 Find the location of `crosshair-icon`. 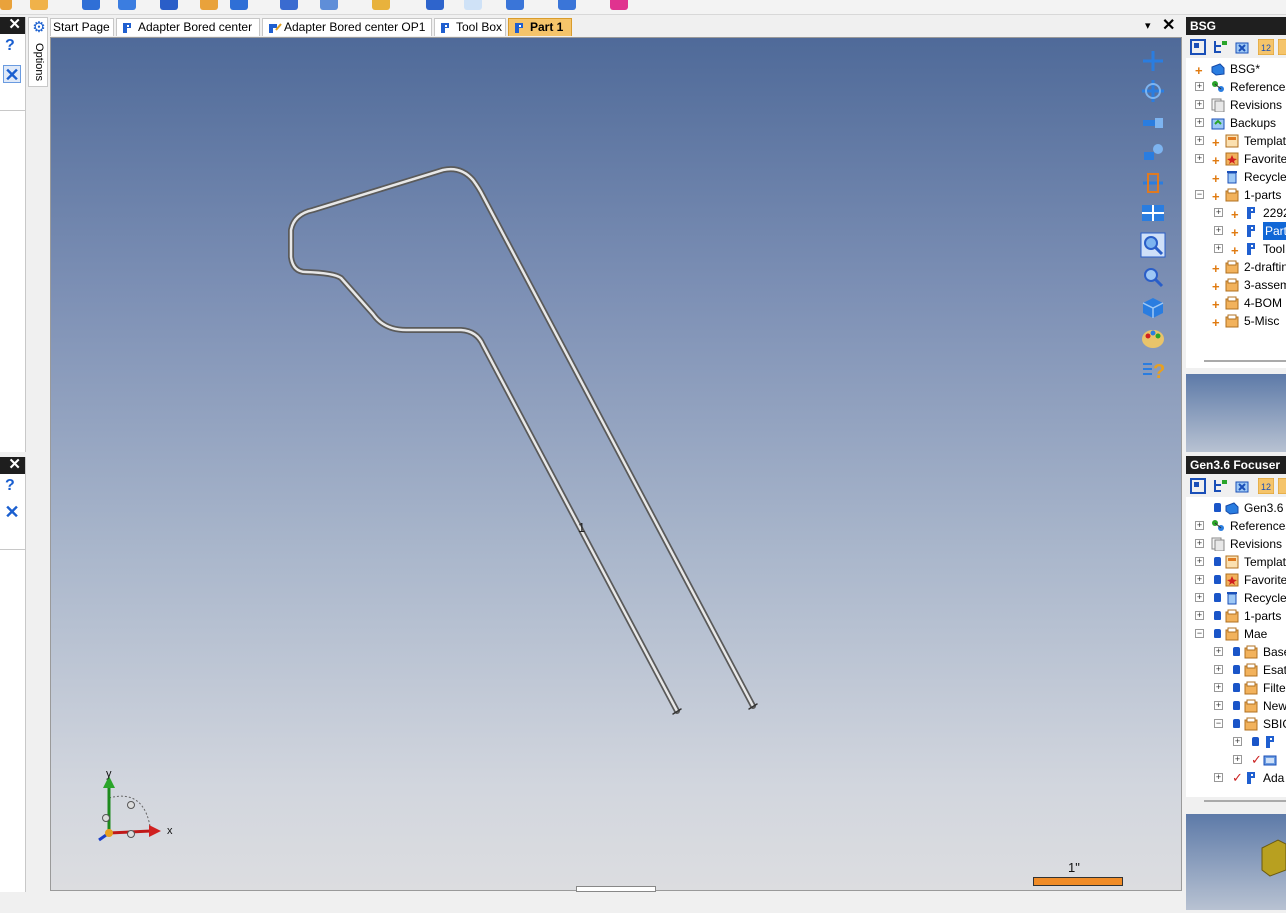

crosshair-icon is located at coordinates (1153, 61).